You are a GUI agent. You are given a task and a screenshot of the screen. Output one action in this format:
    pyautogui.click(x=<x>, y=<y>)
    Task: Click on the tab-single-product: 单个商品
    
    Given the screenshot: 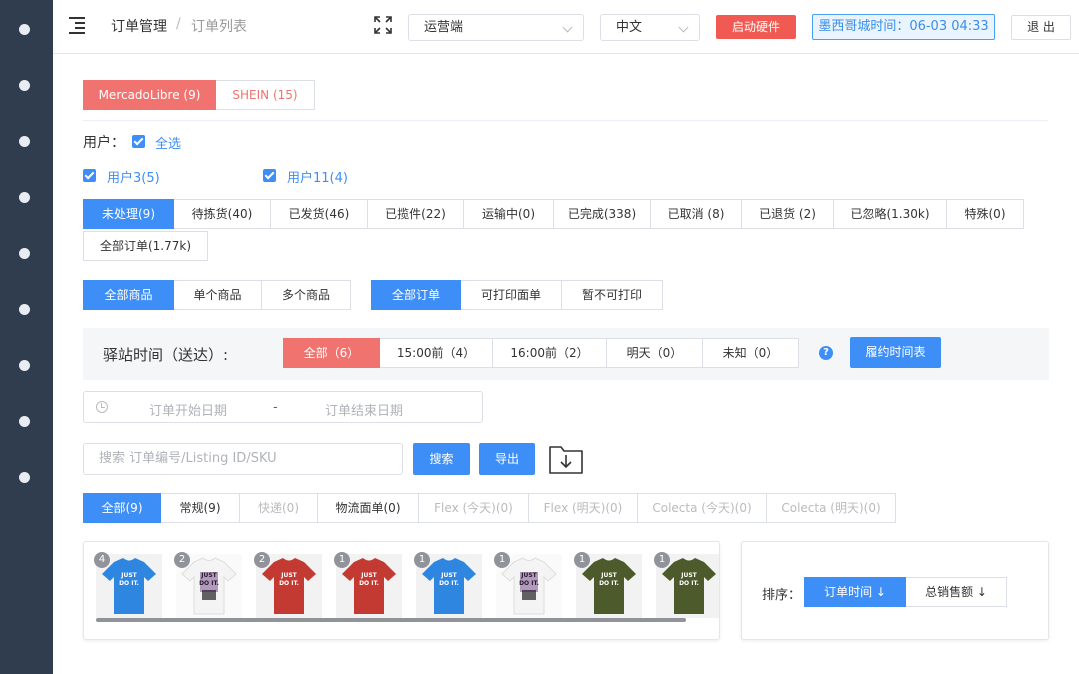 What is the action you would take?
    pyautogui.click(x=218, y=295)
    